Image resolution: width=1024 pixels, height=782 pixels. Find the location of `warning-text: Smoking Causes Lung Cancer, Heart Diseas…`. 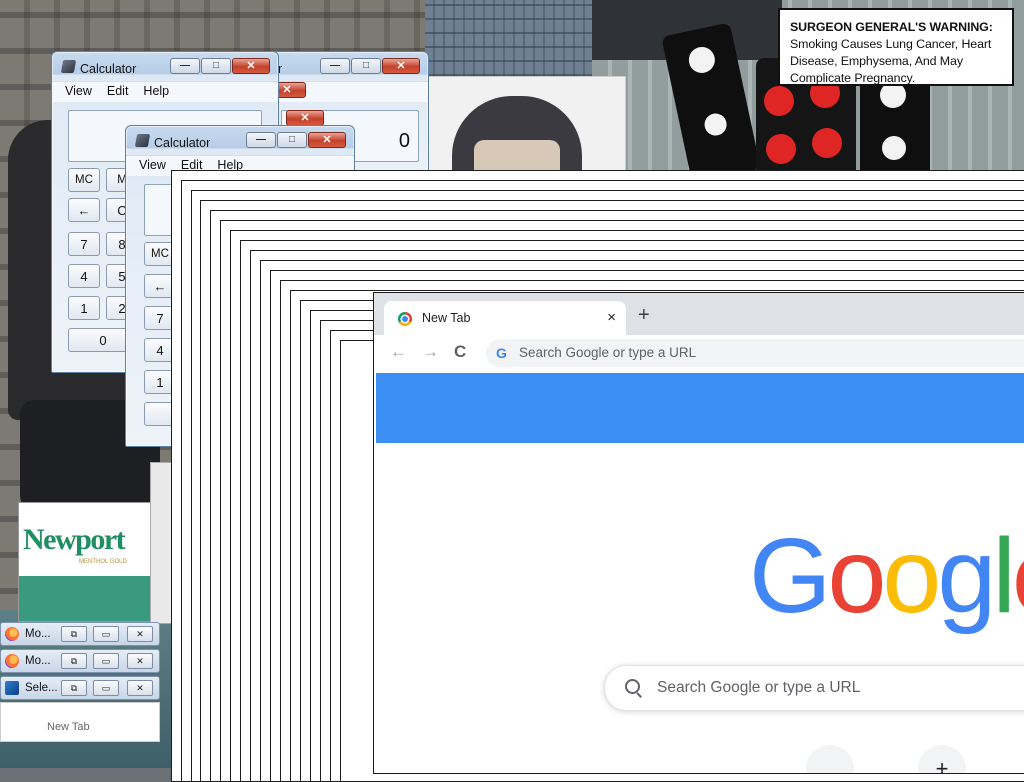

warning-text: Smoking Causes Lung Cancer, Heart Diseas… is located at coordinates (891, 61).